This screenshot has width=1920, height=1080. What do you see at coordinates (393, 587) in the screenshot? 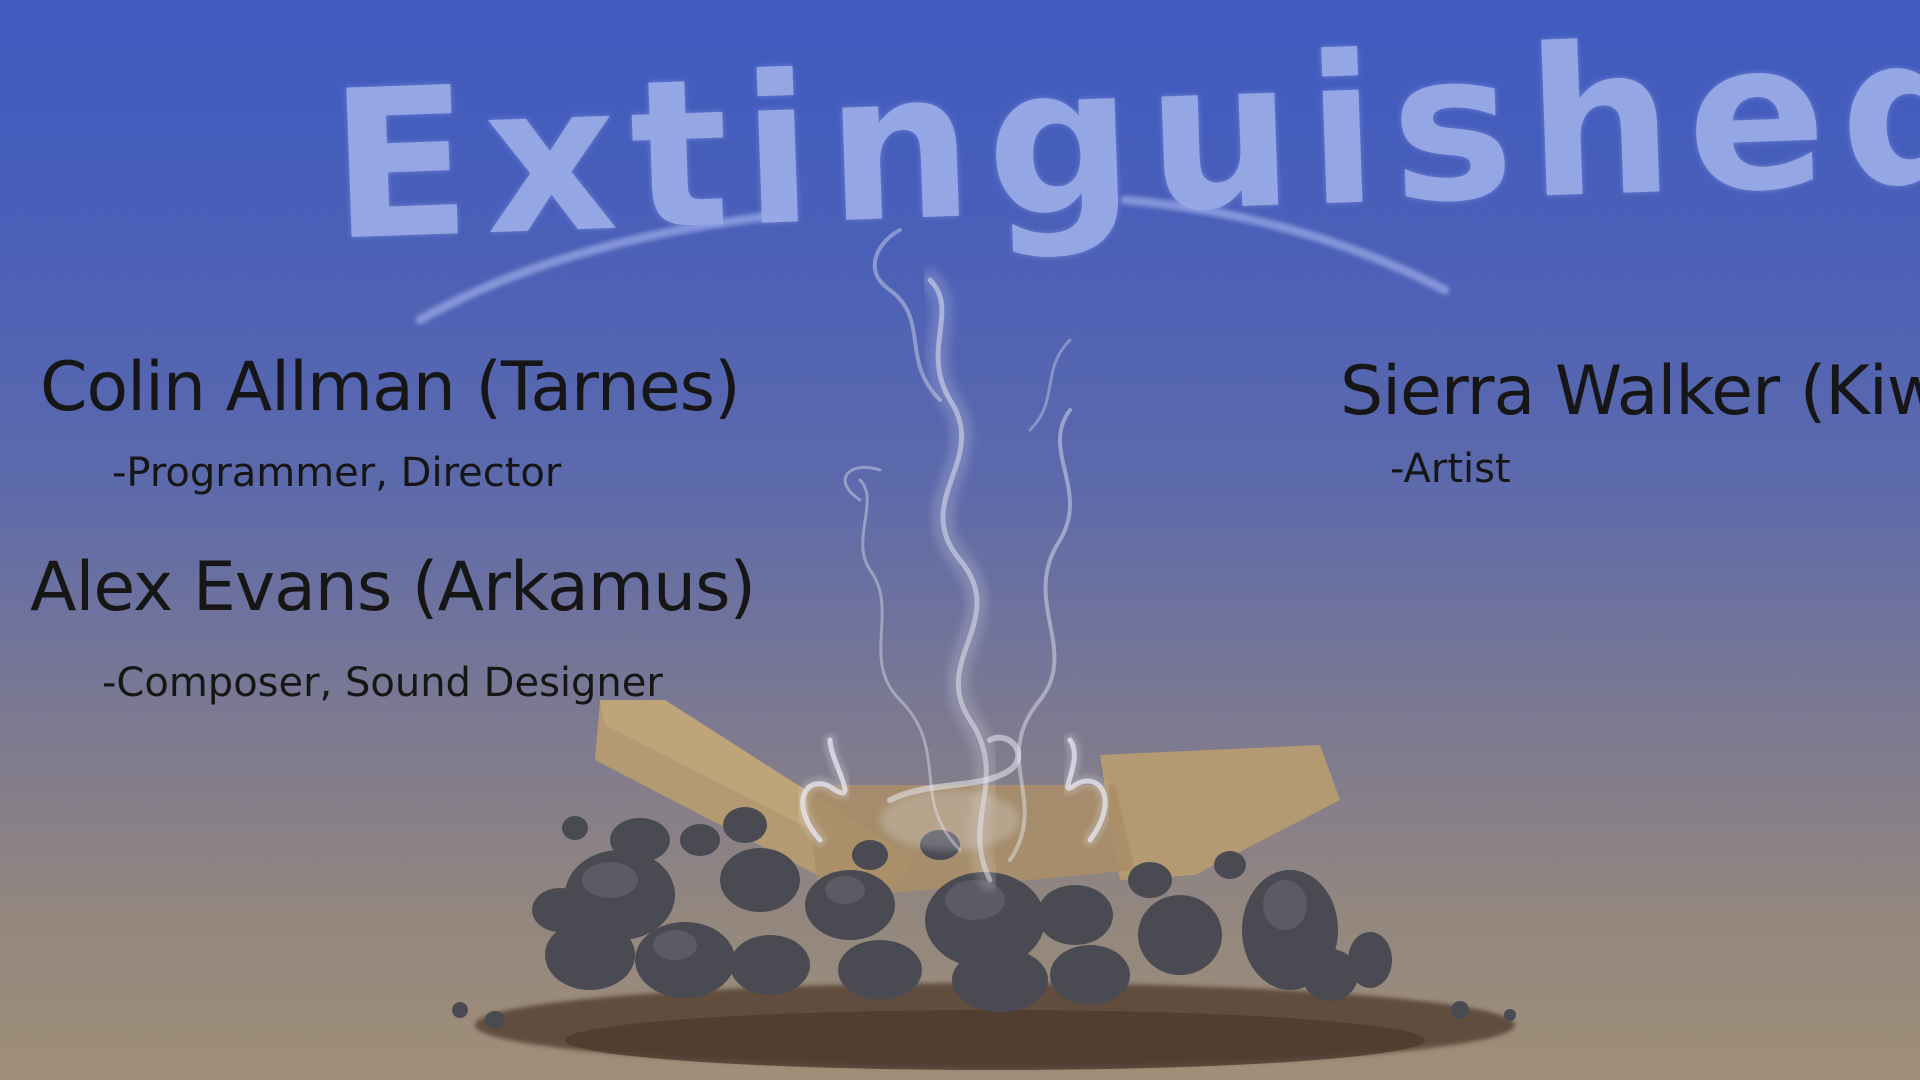
I see `credit-name-alex: Alex Evans (Arkamus)` at bounding box center [393, 587].